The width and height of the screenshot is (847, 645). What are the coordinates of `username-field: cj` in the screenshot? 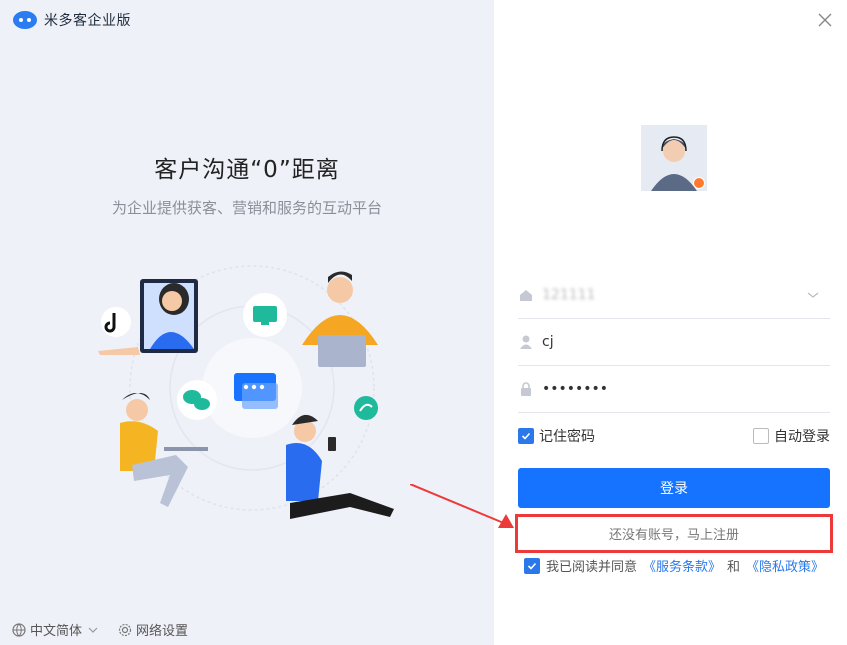 It's located at (674, 342).